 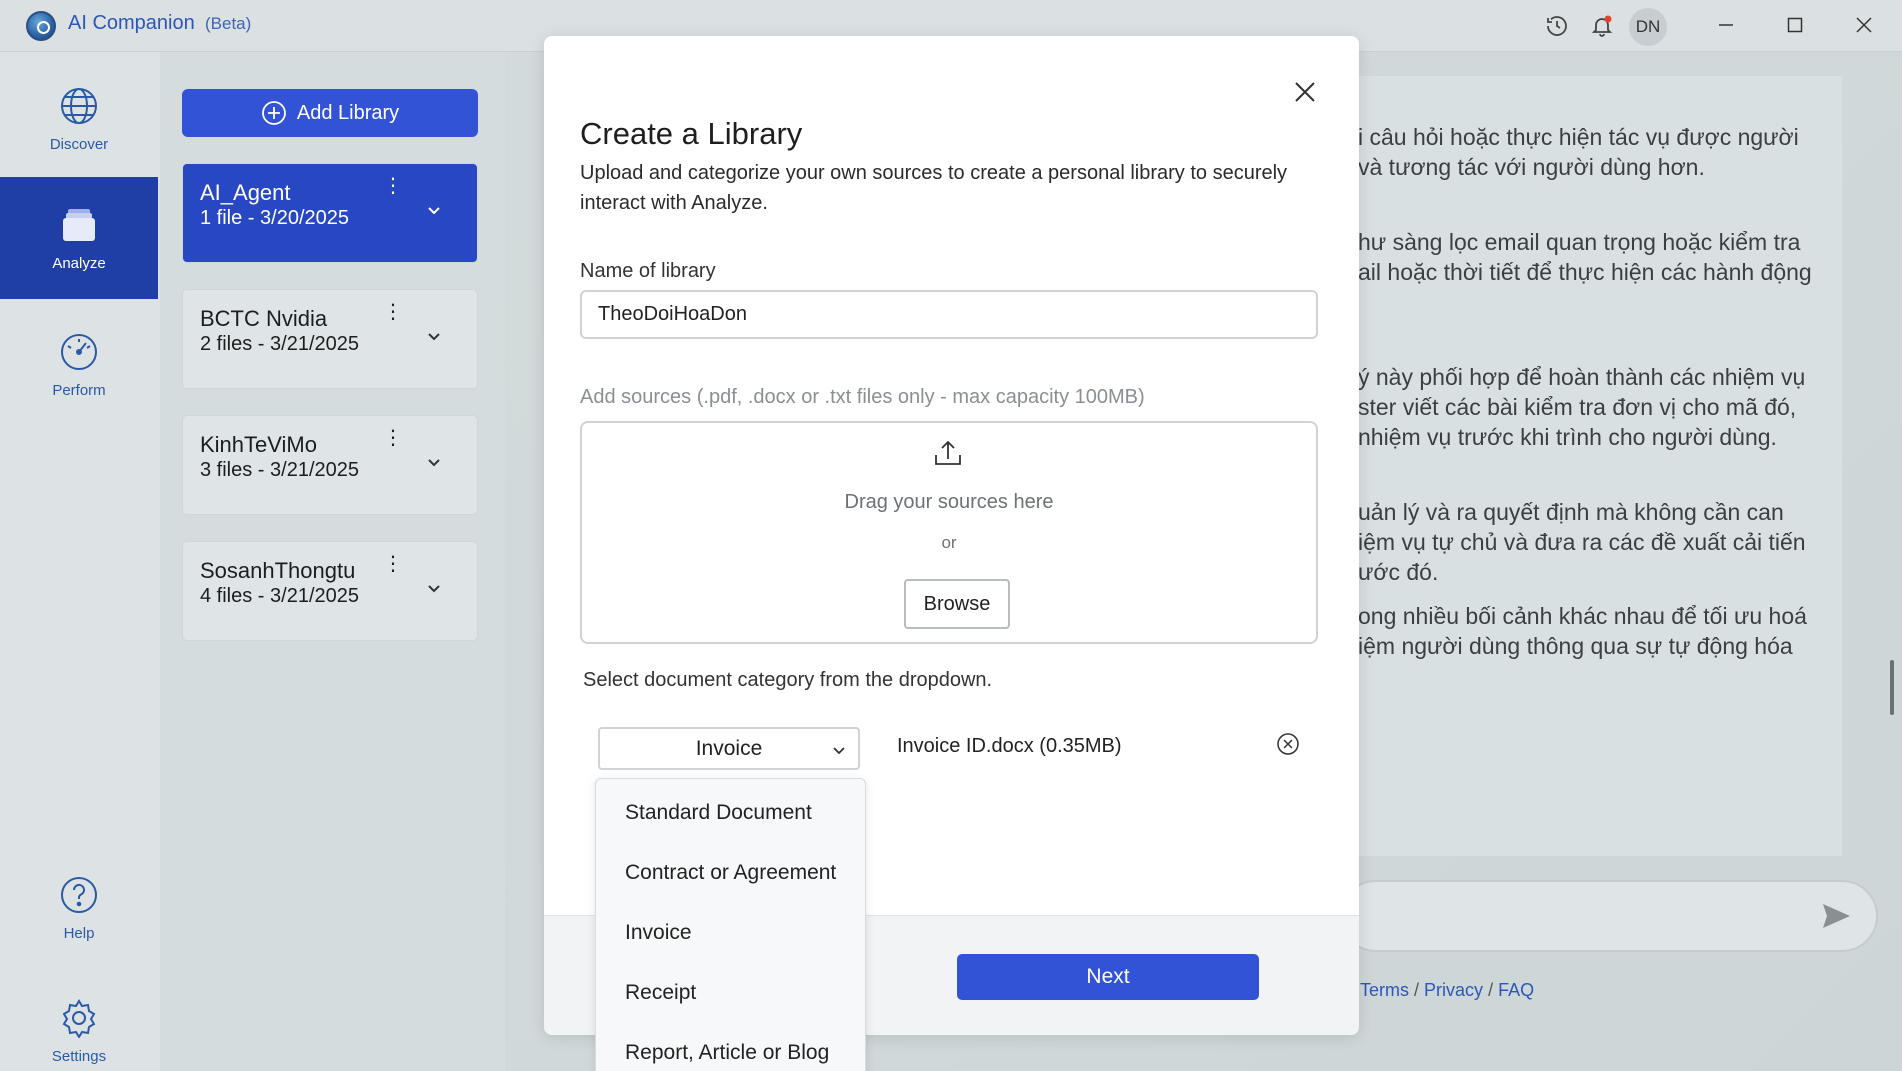 What do you see at coordinates (41, 26) in the screenshot?
I see `app-logo-icon` at bounding box center [41, 26].